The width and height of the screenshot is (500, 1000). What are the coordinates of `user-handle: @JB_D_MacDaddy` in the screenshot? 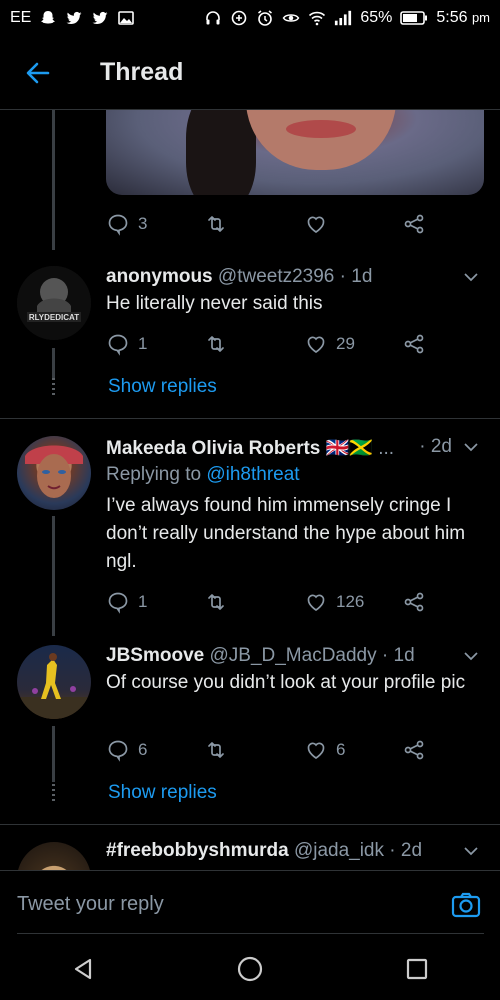 It's located at (292, 655).